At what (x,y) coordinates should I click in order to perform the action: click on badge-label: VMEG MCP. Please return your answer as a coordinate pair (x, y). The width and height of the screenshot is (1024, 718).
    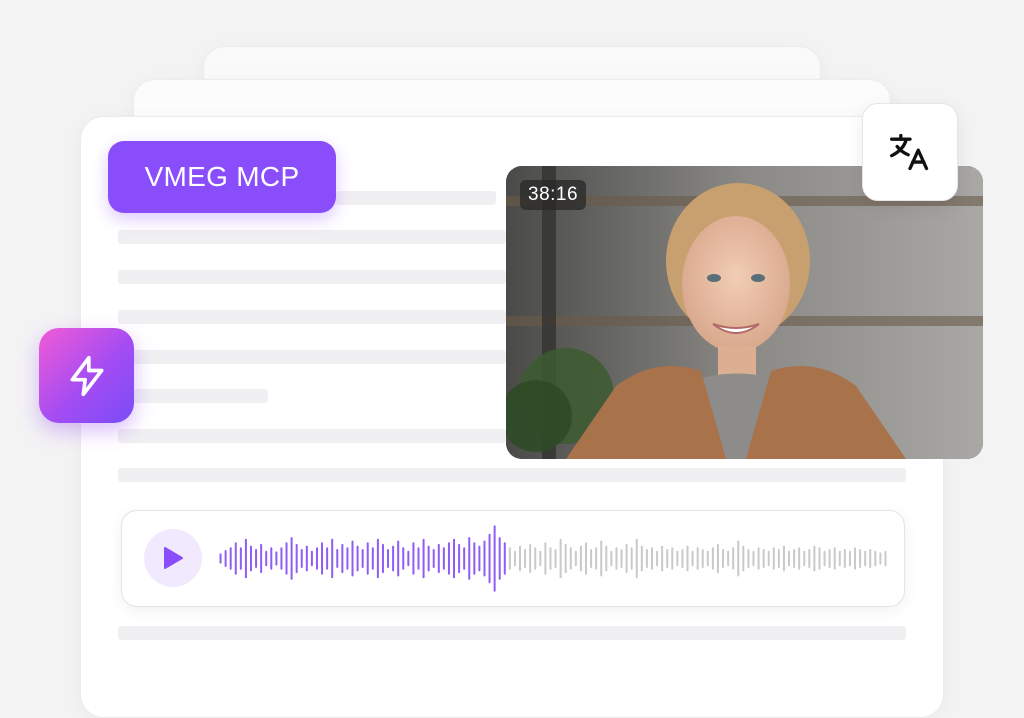
    Looking at the image, I should click on (222, 176).